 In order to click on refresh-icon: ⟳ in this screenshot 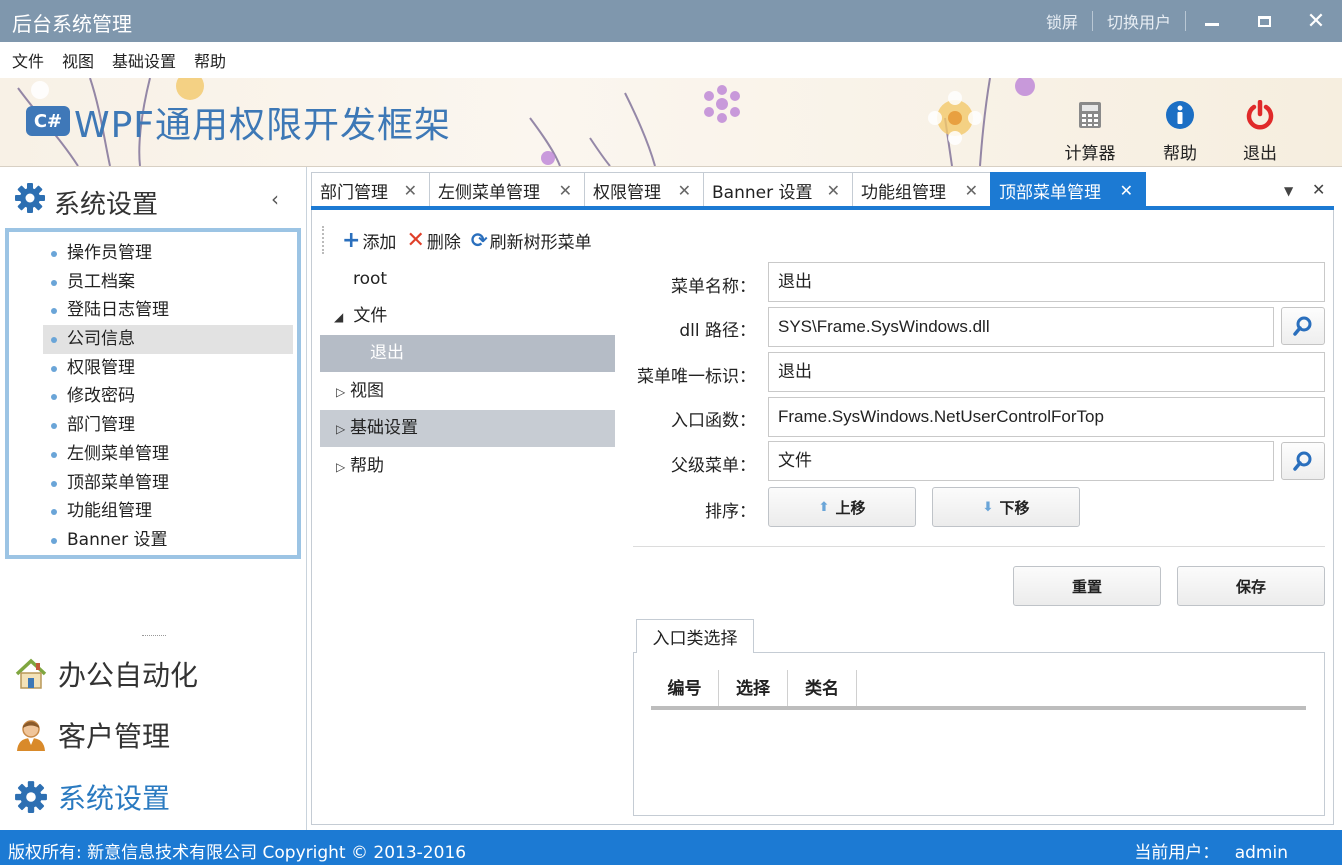, I will do `click(479, 240)`.